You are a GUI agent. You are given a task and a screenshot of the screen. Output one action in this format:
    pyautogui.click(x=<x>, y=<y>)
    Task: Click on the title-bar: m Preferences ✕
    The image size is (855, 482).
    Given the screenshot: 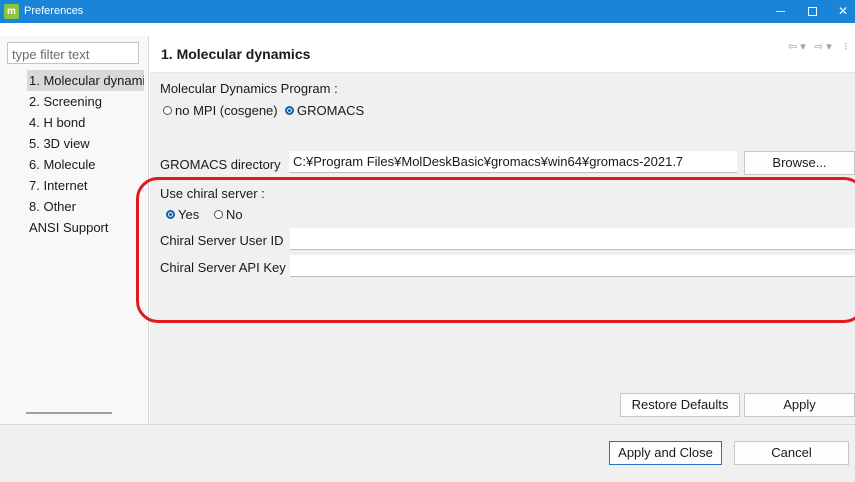 What is the action you would take?
    pyautogui.click(x=427, y=11)
    